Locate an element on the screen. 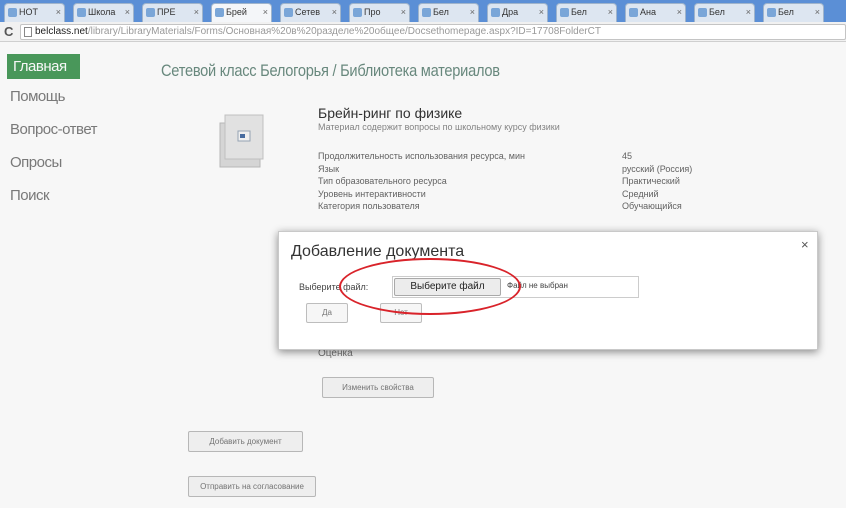  browser-tab: Ана × is located at coordinates (655, 12).